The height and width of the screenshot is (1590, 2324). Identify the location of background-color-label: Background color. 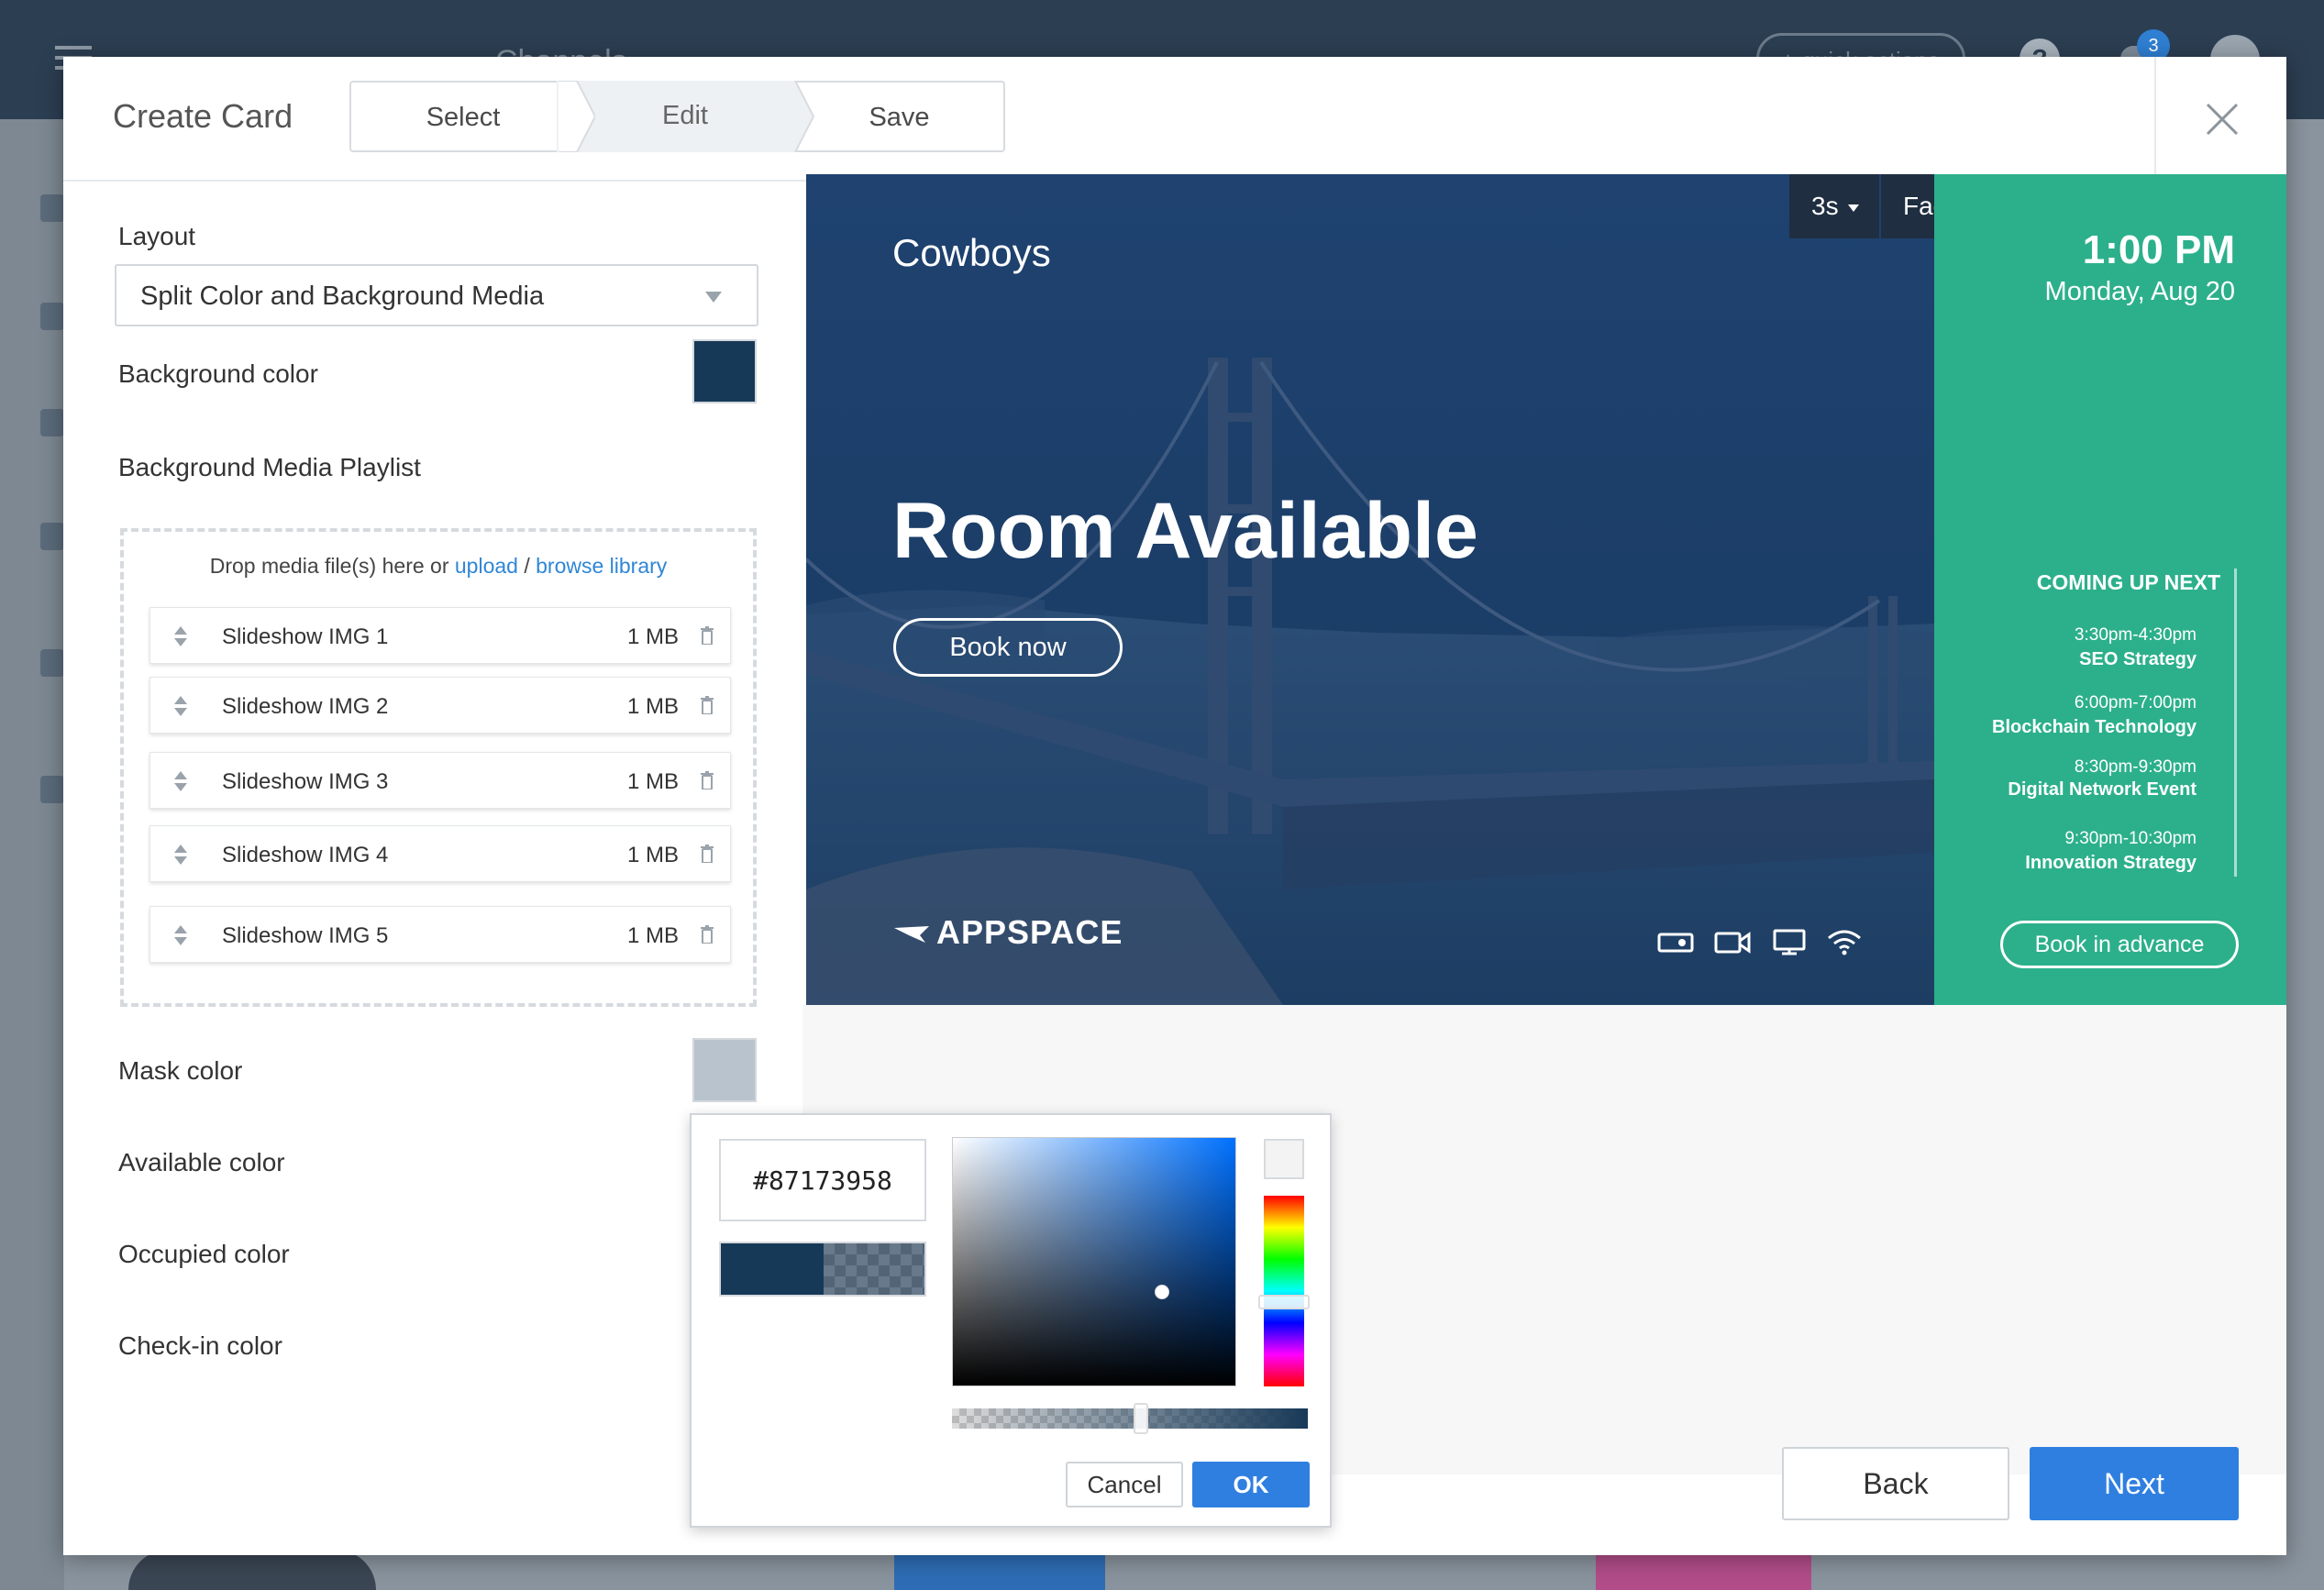
(218, 373).